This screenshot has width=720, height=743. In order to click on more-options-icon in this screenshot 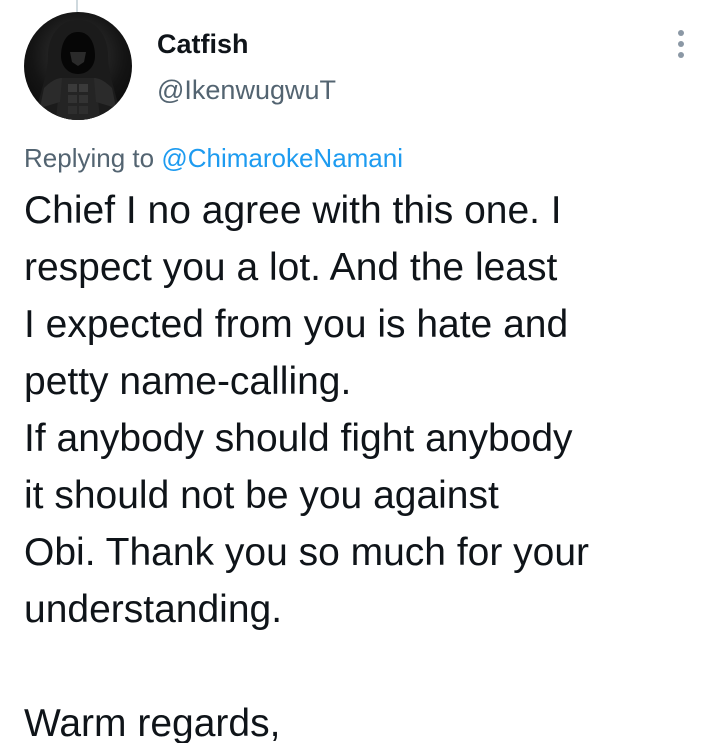, I will do `click(681, 44)`.